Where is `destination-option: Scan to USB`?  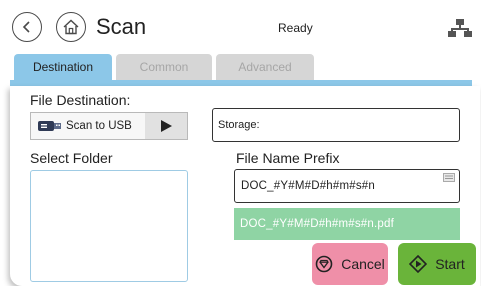
destination-option: Scan to USB is located at coordinates (88, 126).